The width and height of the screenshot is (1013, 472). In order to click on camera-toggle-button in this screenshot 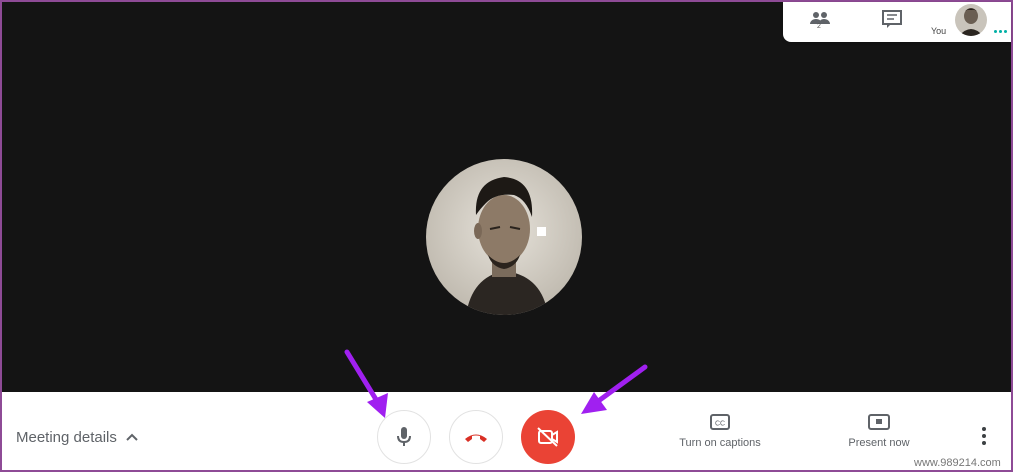, I will do `click(548, 437)`.